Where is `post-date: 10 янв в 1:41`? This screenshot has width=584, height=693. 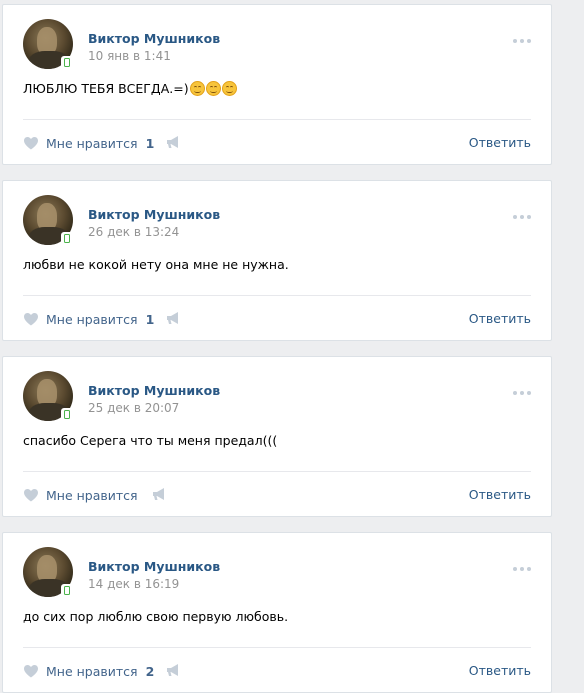
post-date: 10 янв в 1:41 is located at coordinates (129, 56).